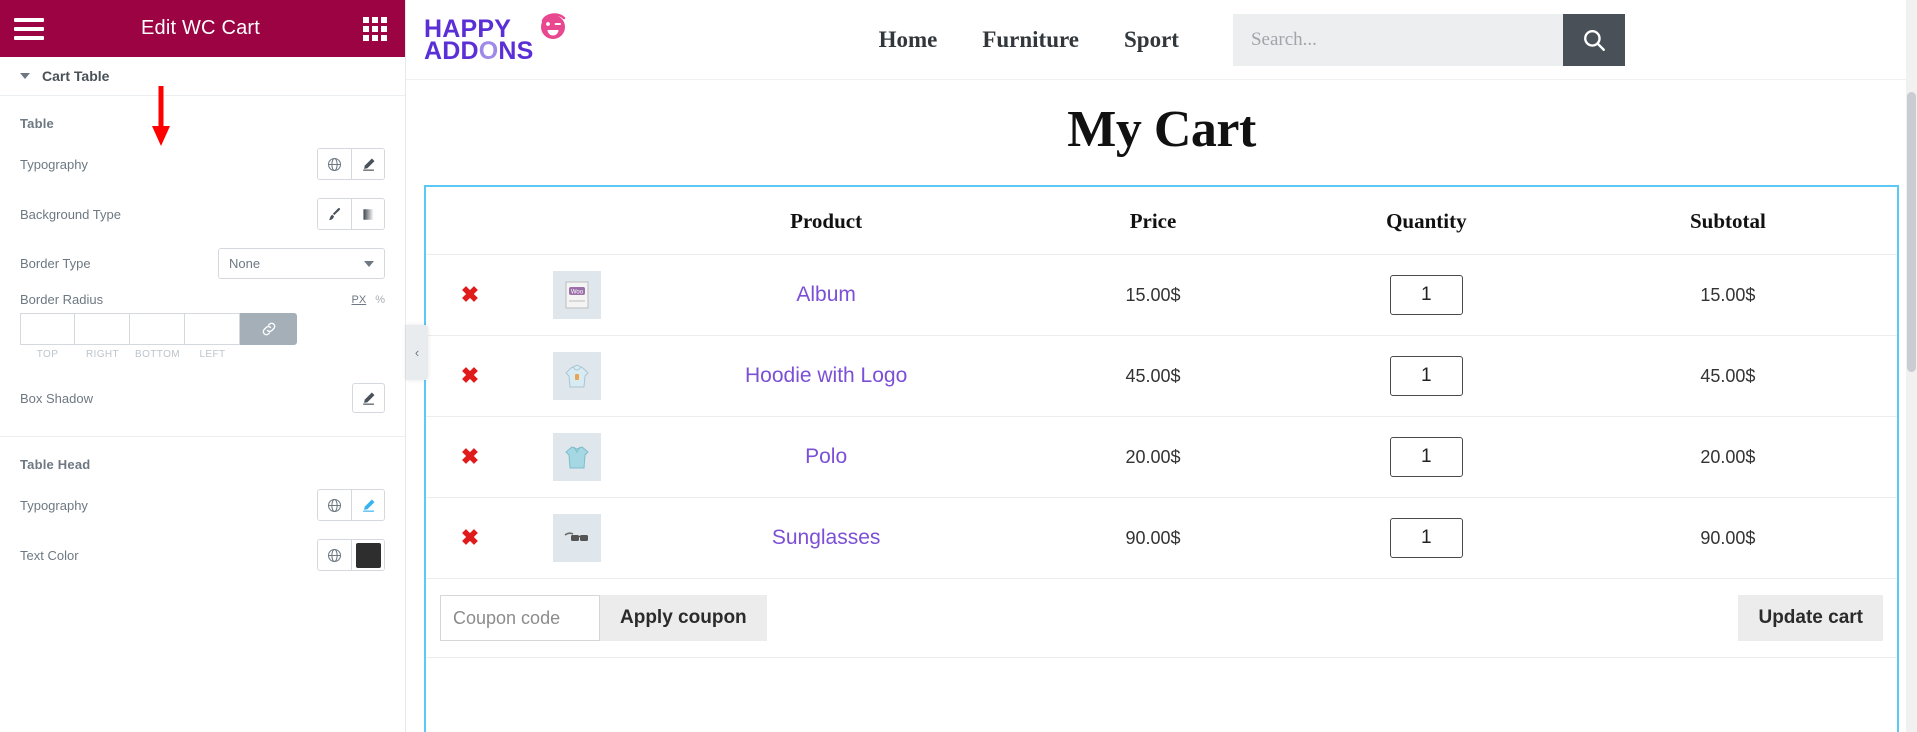 Image resolution: width=1917 pixels, height=732 pixels. I want to click on paint-brush-icon, so click(334, 214).